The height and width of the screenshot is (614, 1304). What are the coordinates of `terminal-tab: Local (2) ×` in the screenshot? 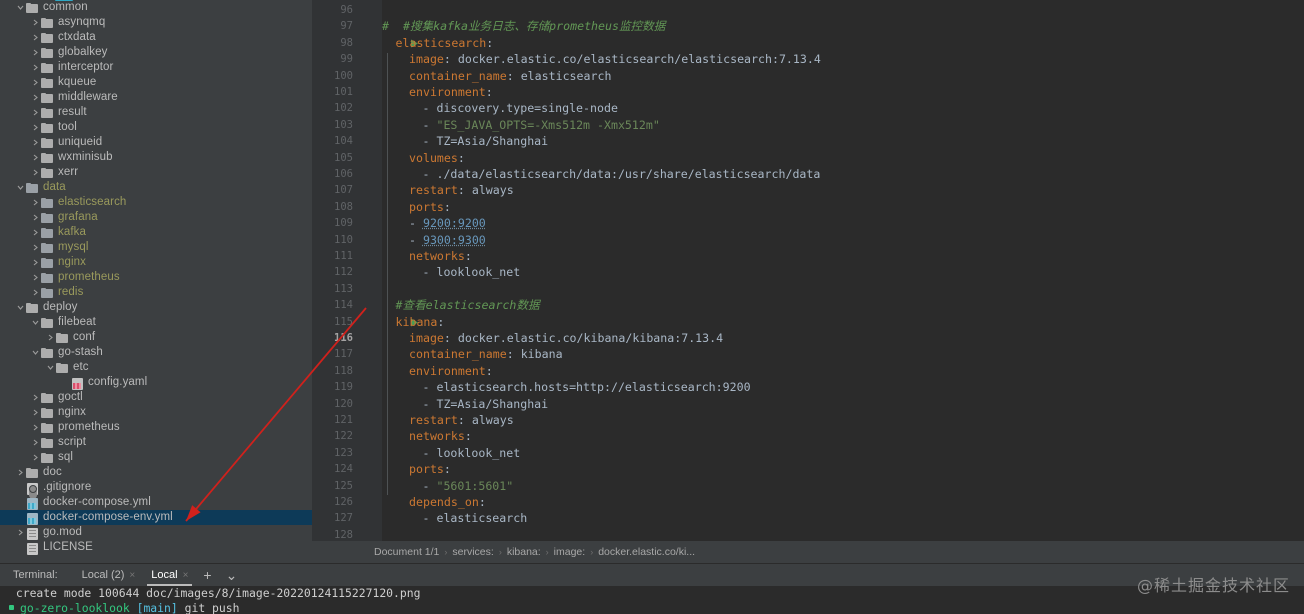 It's located at (109, 575).